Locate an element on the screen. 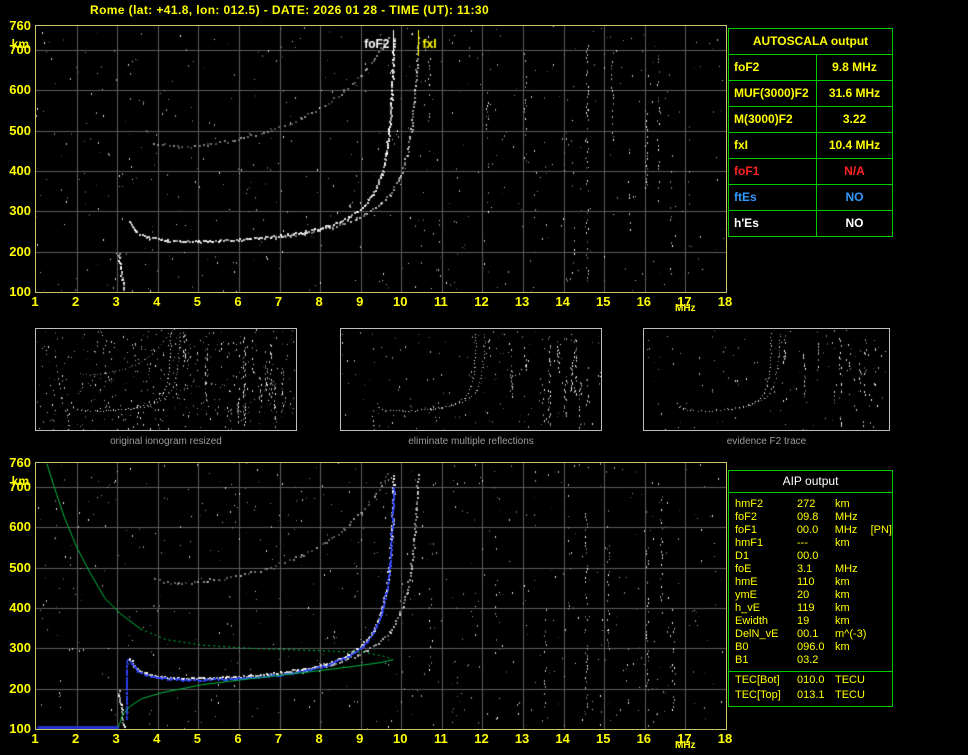 The height and width of the screenshot is (755, 968). autoscala-row-label: ftEs is located at coordinates (773, 197).